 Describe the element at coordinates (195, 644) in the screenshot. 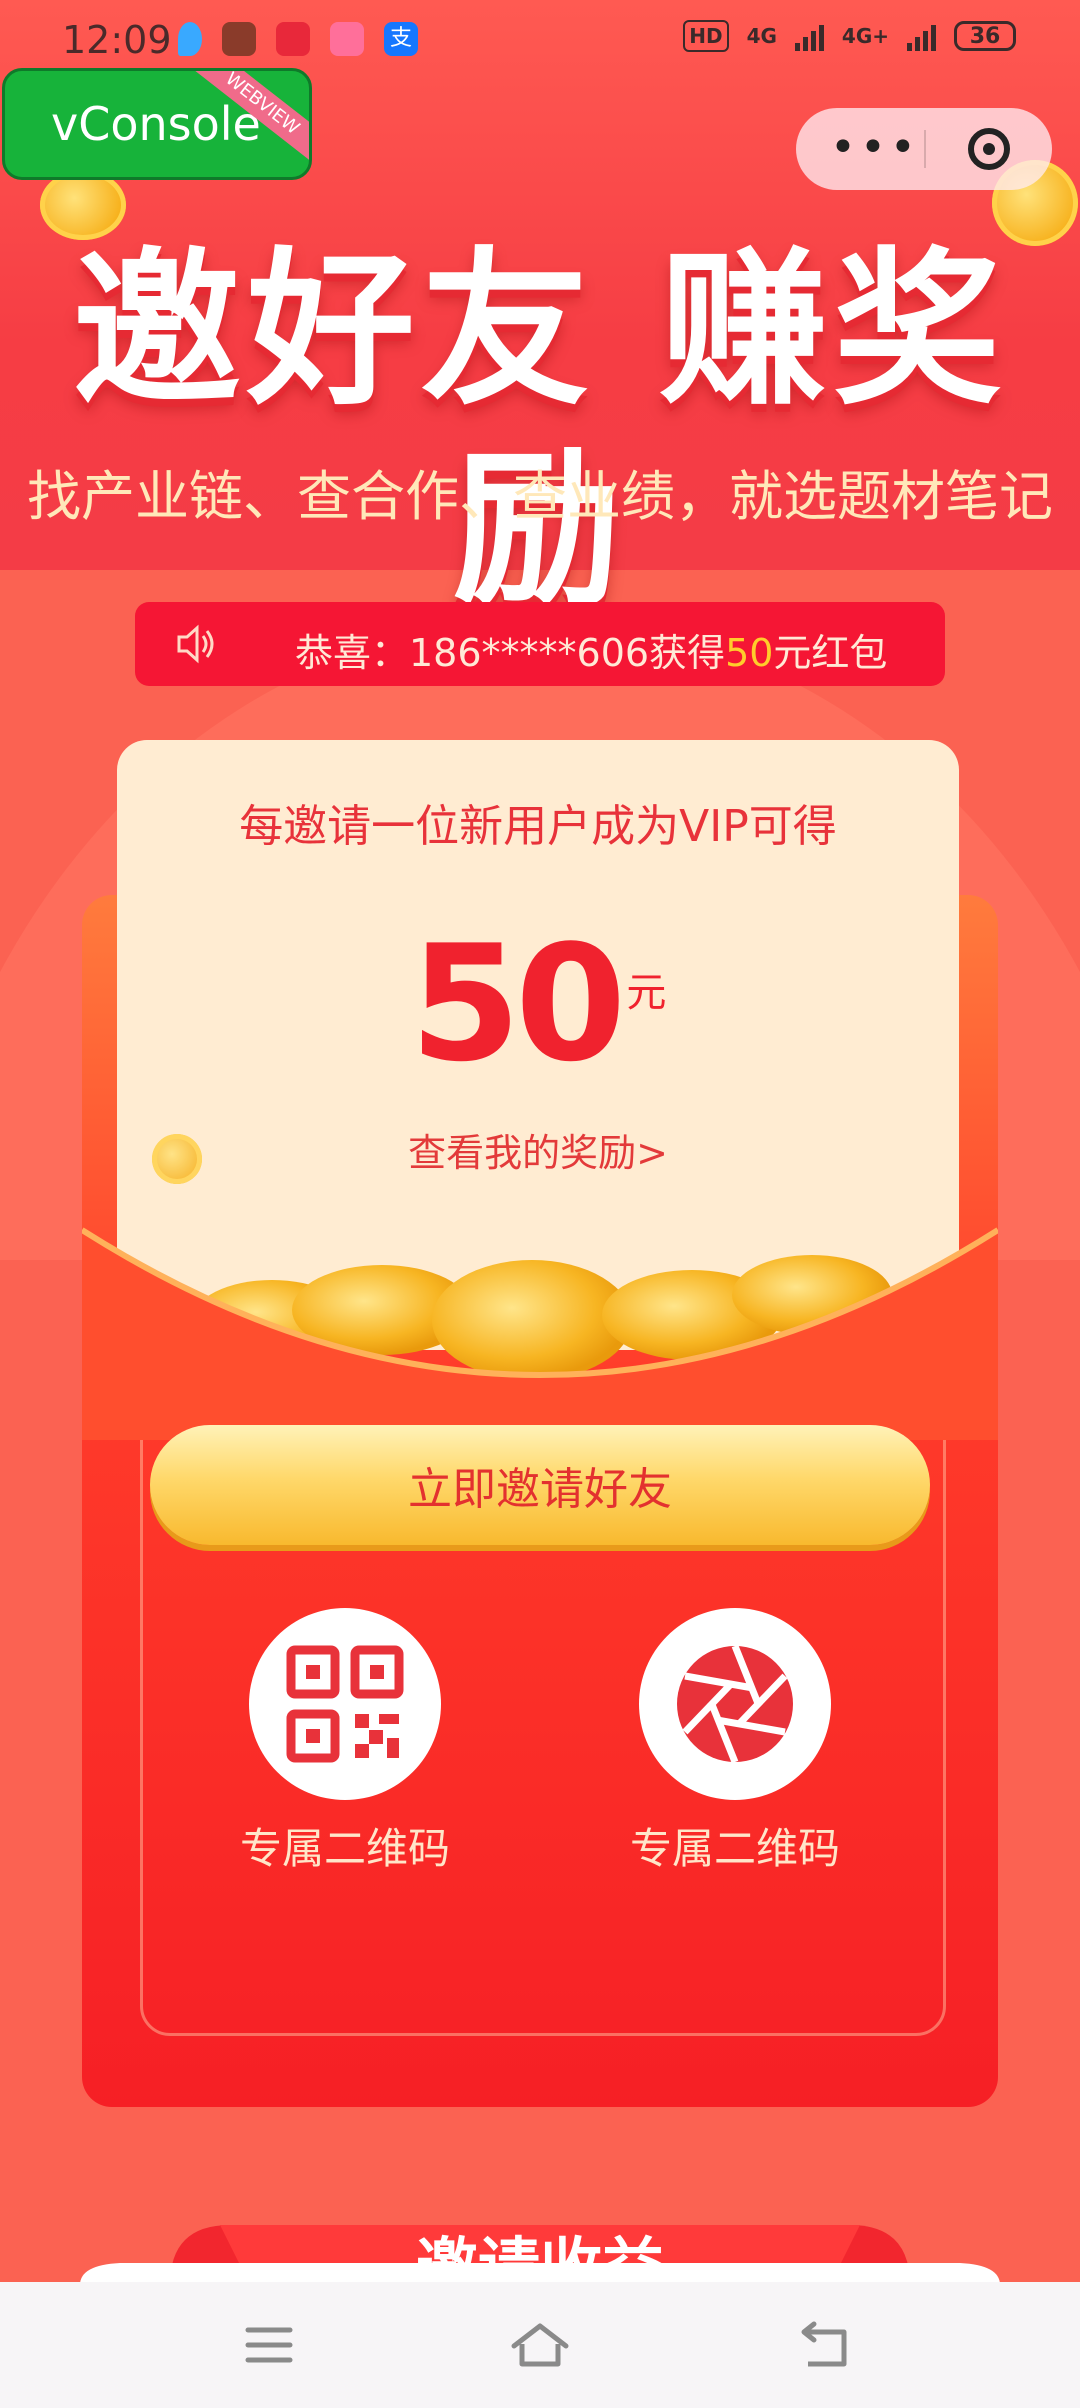

I see `speaker-icon` at that location.